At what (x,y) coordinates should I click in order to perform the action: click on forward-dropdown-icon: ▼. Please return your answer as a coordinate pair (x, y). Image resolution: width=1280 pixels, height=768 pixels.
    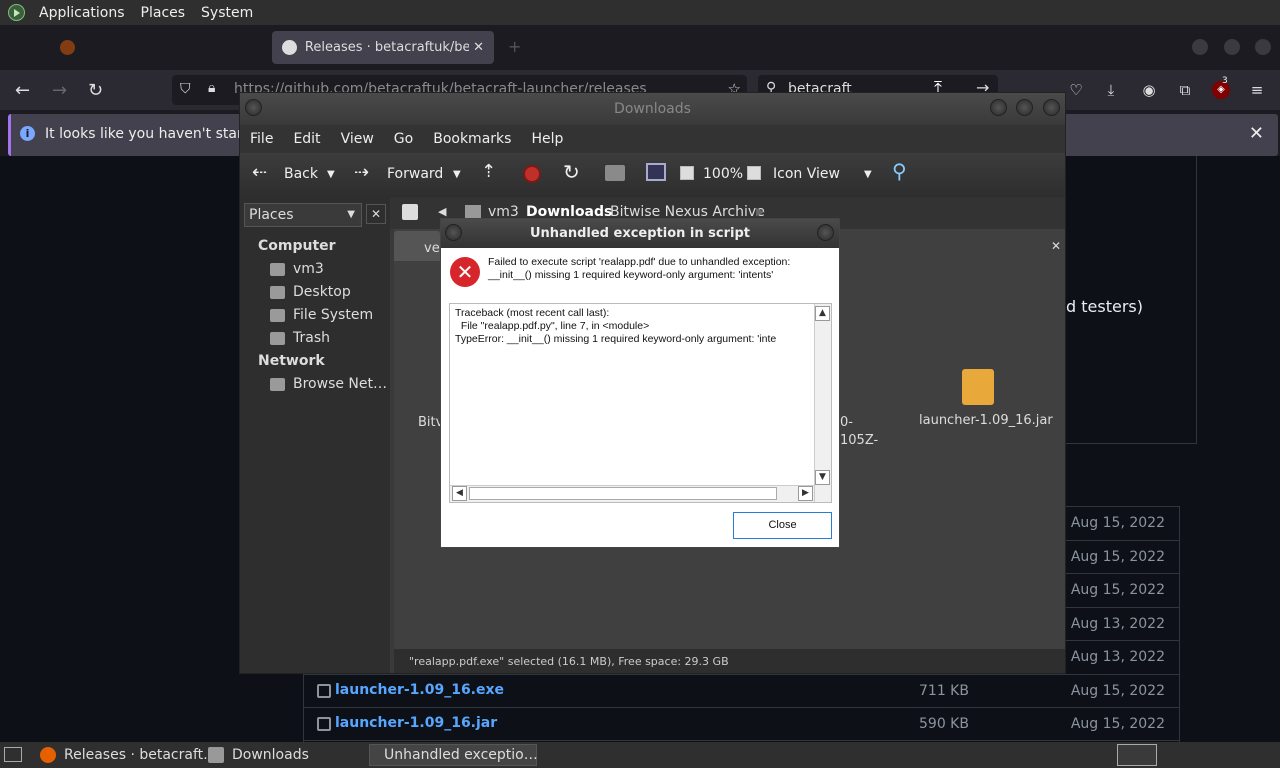
    Looking at the image, I should click on (457, 174).